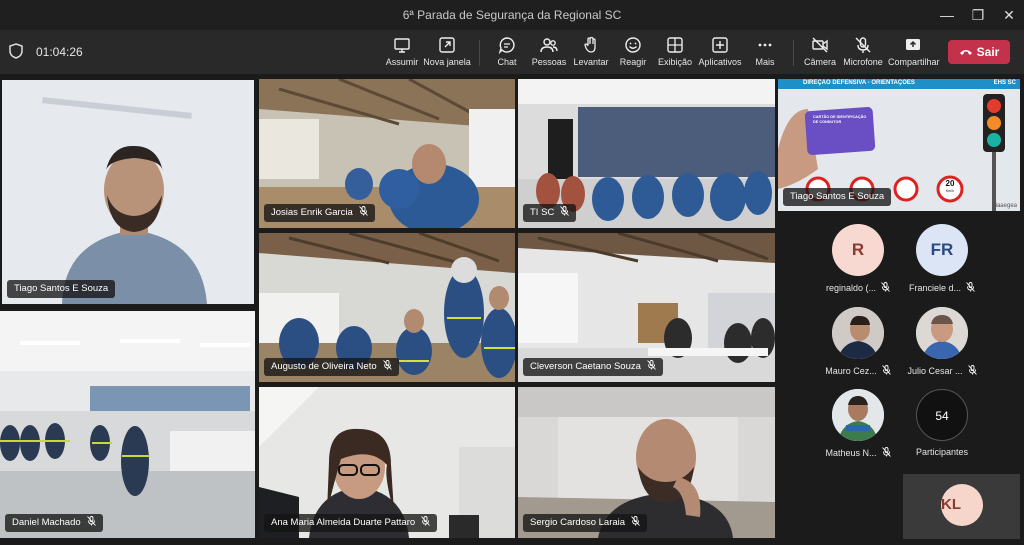 Image resolution: width=1024 pixels, height=545 pixels. I want to click on pop-out-icon, so click(447, 45).